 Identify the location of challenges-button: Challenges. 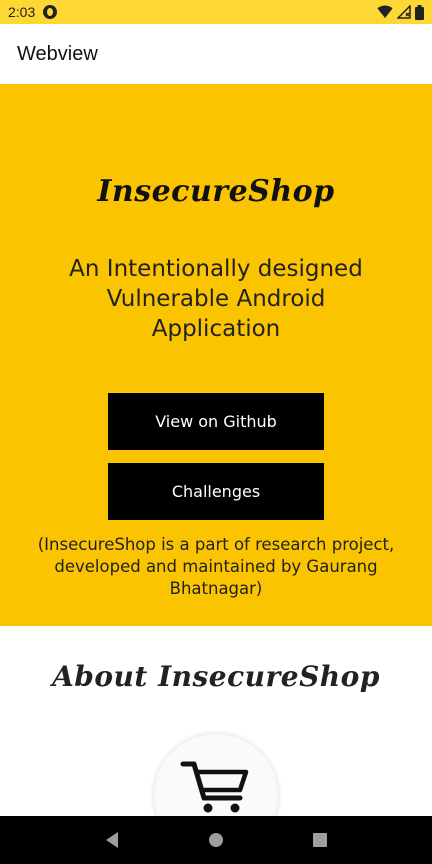
(216, 491).